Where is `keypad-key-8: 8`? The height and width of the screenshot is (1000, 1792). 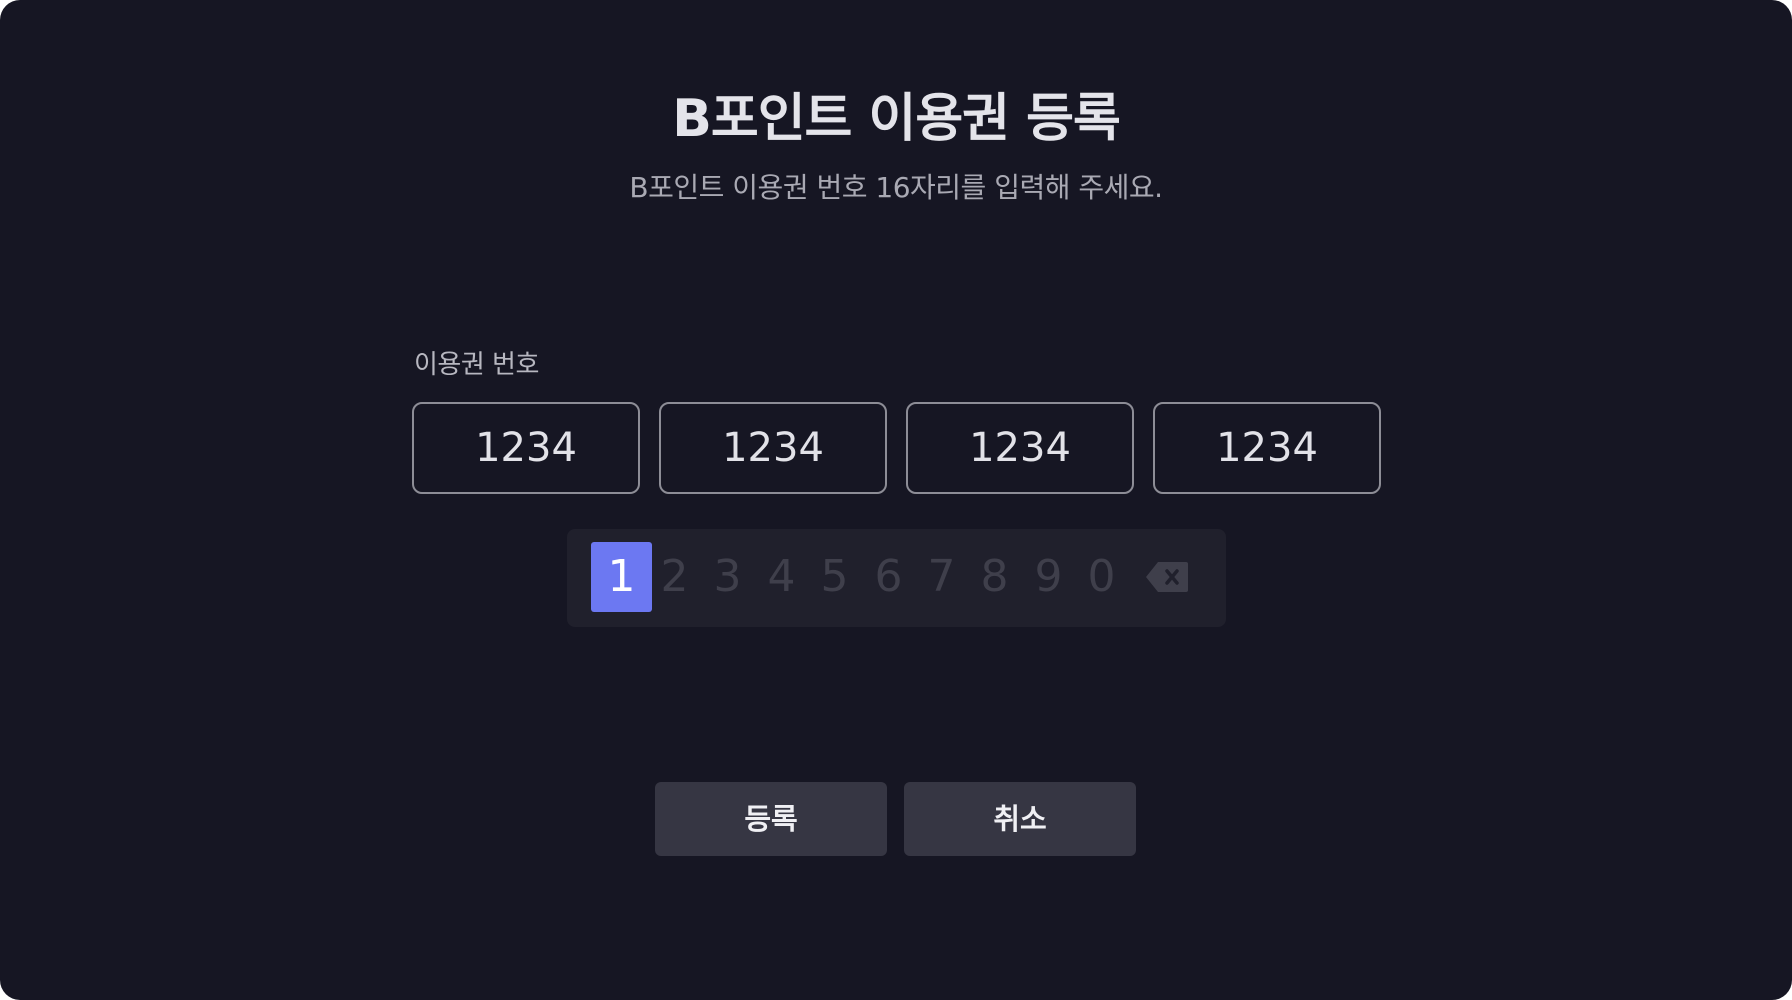 keypad-key-8: 8 is located at coordinates (994, 577).